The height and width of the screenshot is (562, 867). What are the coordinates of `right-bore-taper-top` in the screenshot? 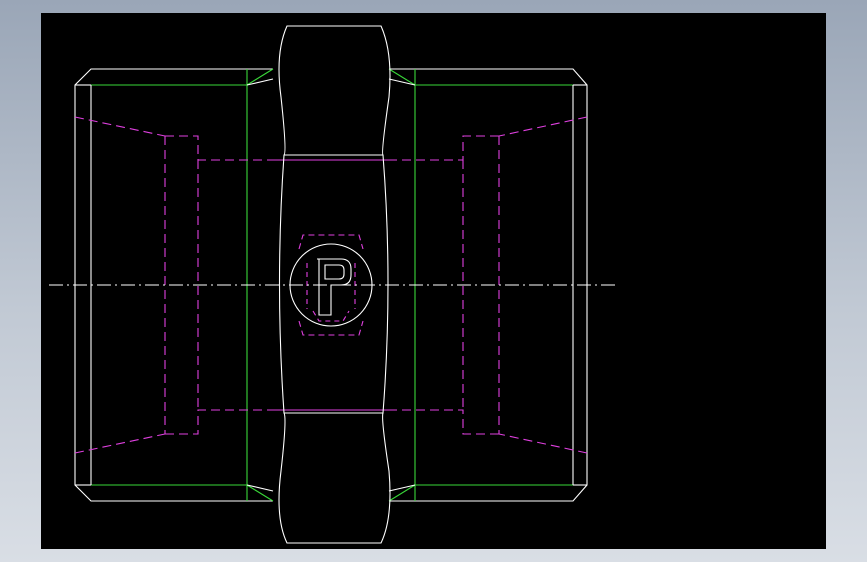 It's located at (543, 126).